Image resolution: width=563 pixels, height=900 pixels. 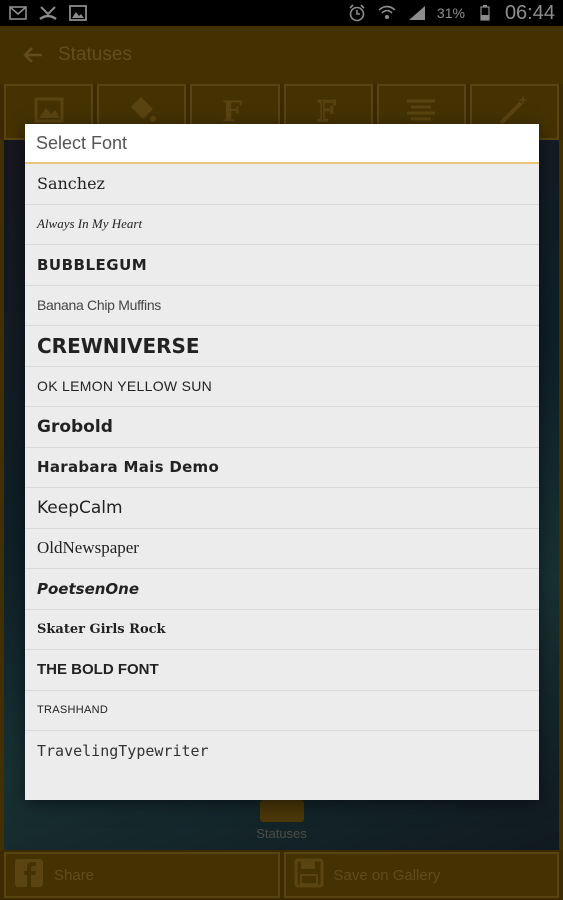 I want to click on dialog-title: Select Font, so click(x=282, y=144).